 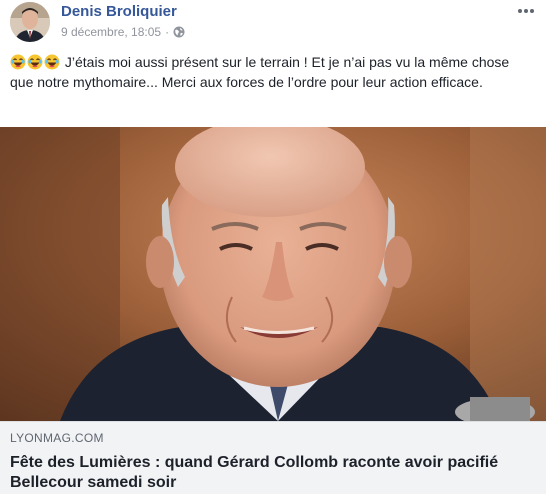 What do you see at coordinates (111, 32) in the screenshot?
I see `post-timestamp: 9 décembre, 18:05` at bounding box center [111, 32].